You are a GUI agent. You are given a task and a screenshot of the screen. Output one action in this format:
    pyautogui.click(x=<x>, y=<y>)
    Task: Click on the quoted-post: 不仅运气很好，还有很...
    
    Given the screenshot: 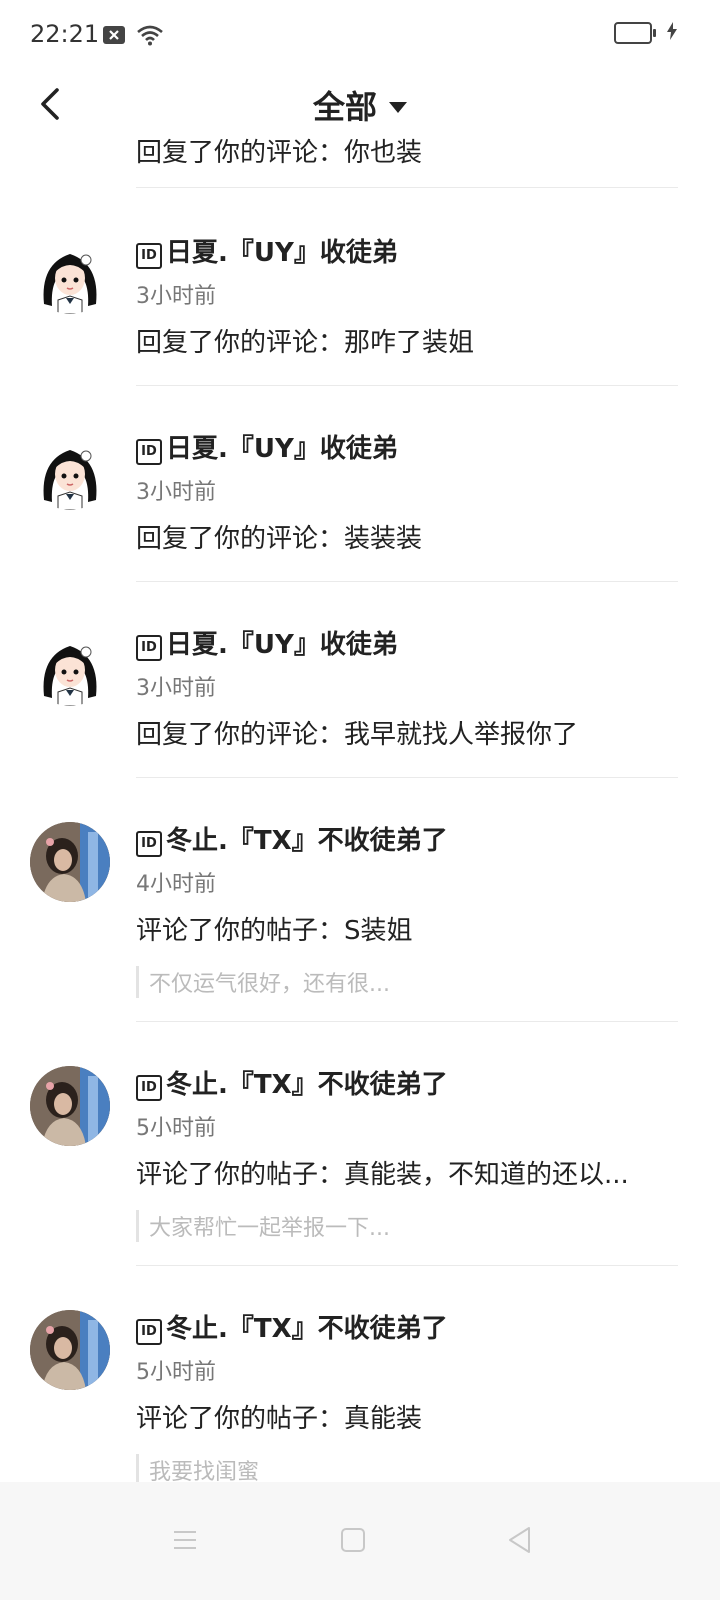 What is the action you would take?
    pyautogui.click(x=263, y=982)
    